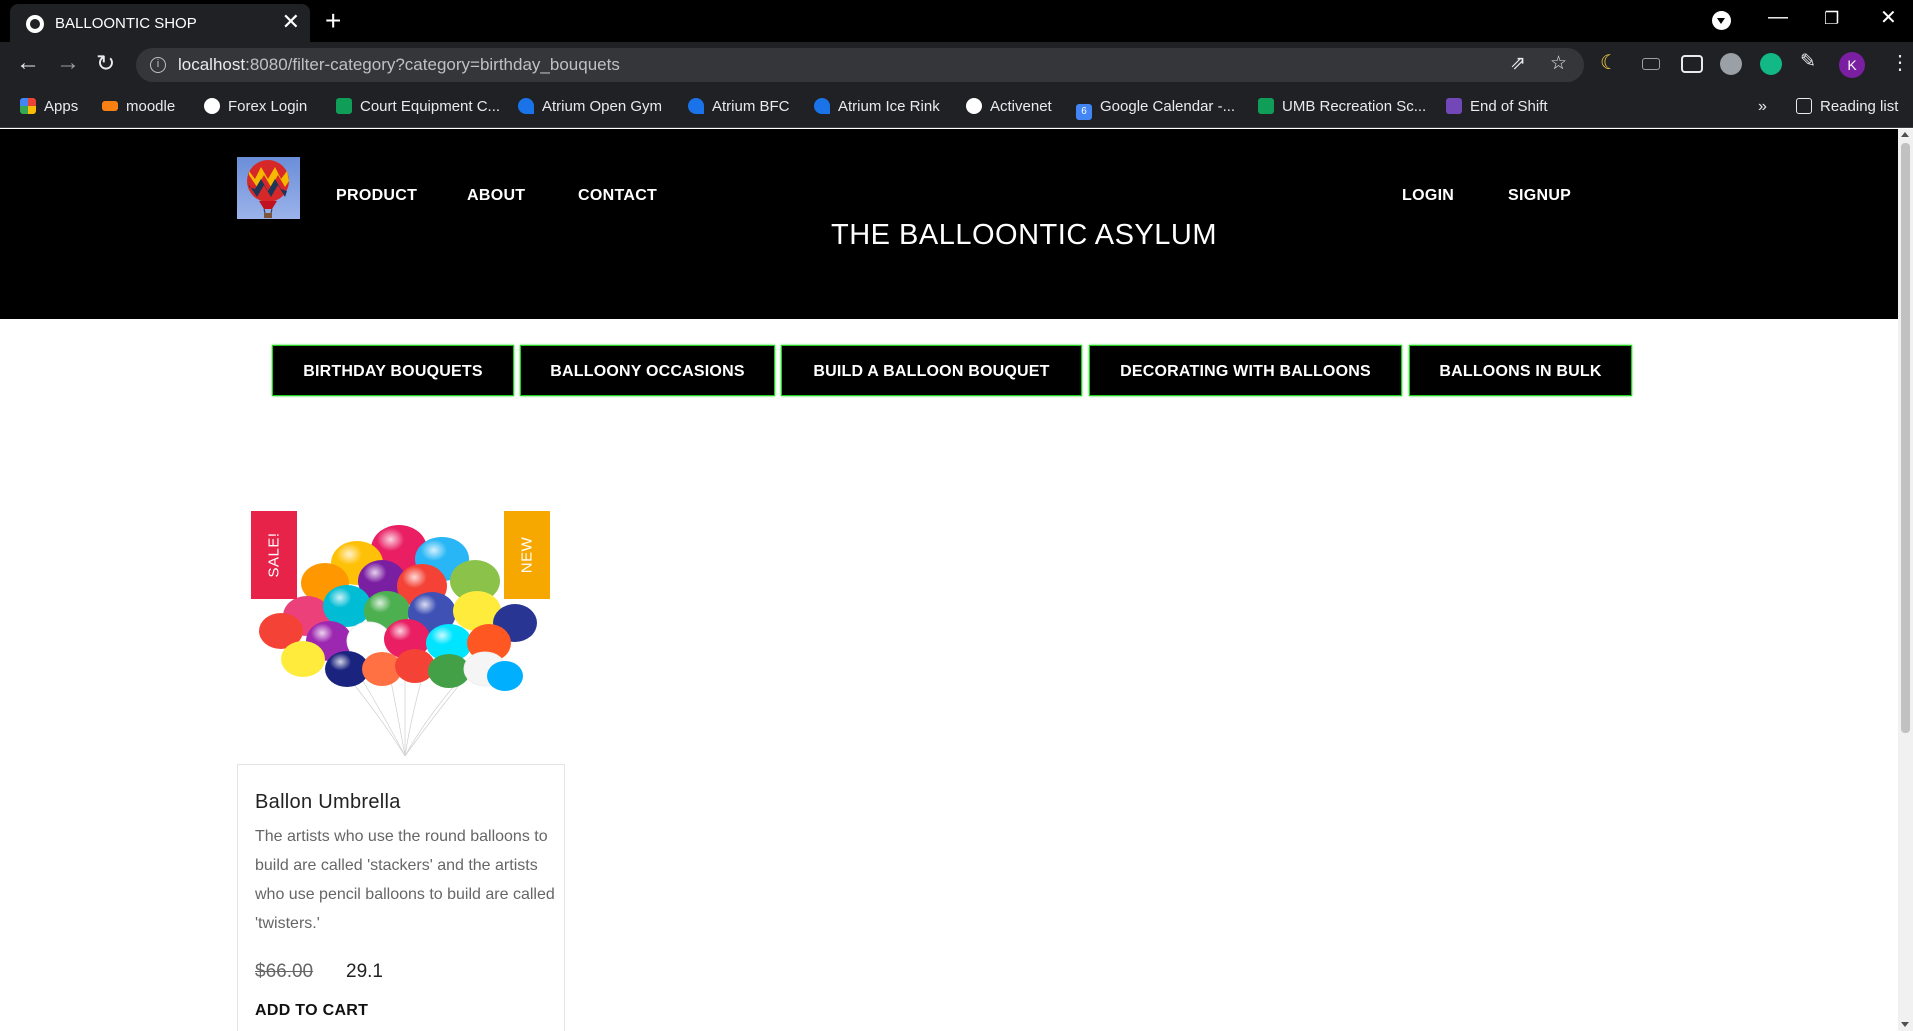 This screenshot has width=1913, height=1031. What do you see at coordinates (1520, 370) in the screenshot?
I see `category-balloons-in-bulk: BALLOONS IN BULK` at bounding box center [1520, 370].